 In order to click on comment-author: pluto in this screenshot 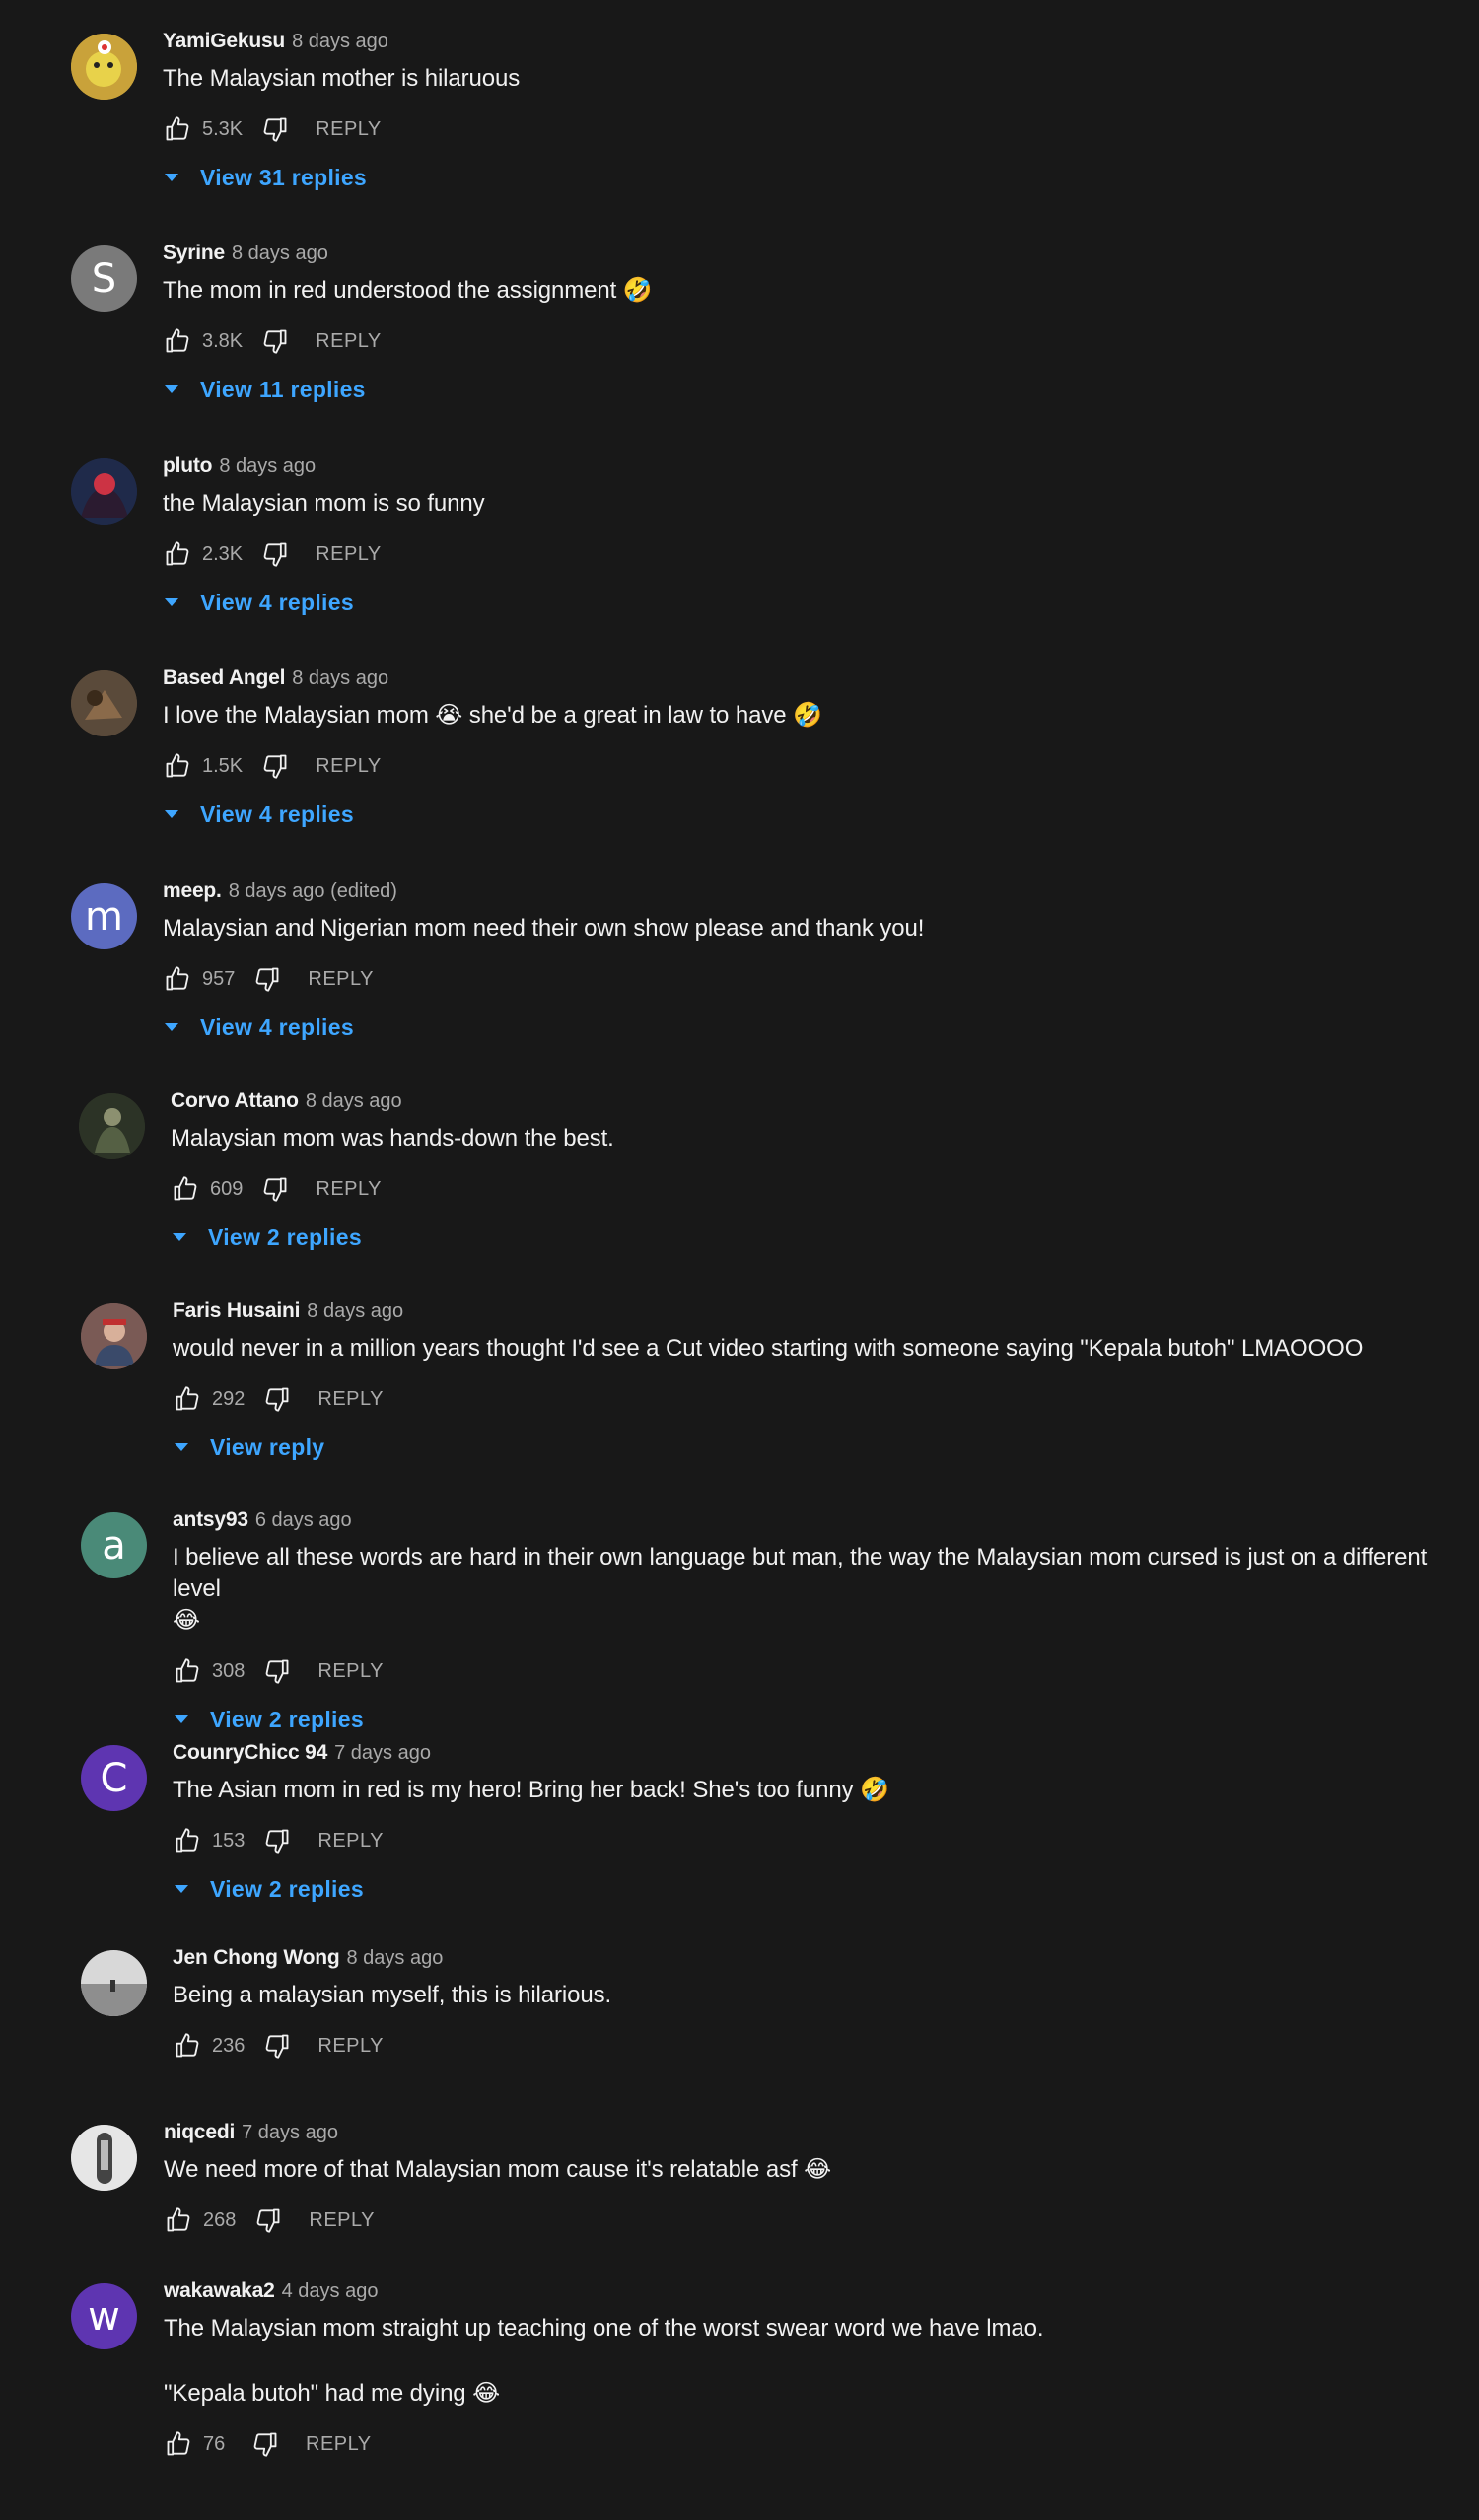, I will do `click(188, 466)`.